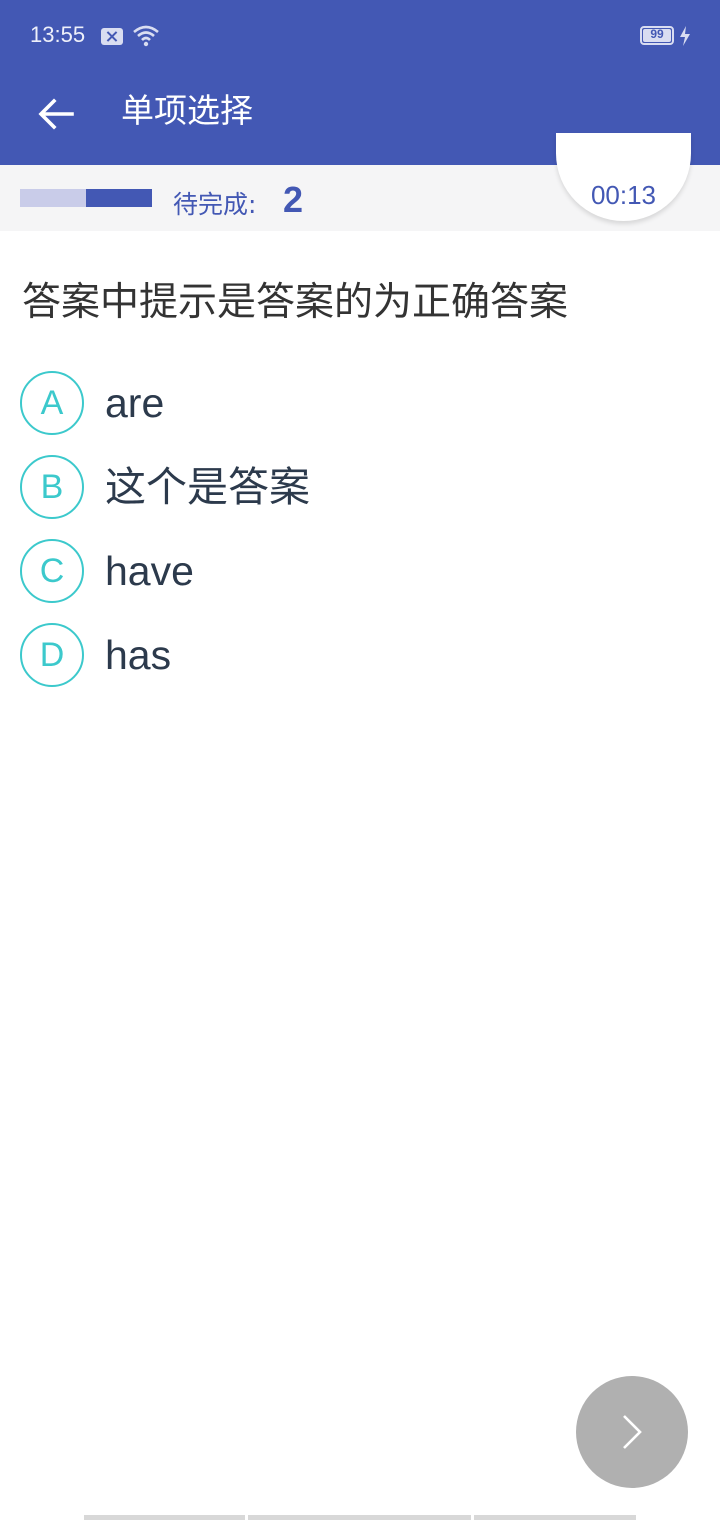  Describe the element at coordinates (52, 571) in the screenshot. I see `option-letter-badge: C` at that location.